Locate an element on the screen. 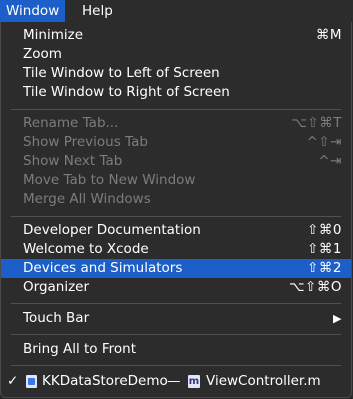  menu-item-label: Zoom is located at coordinates (42, 54).